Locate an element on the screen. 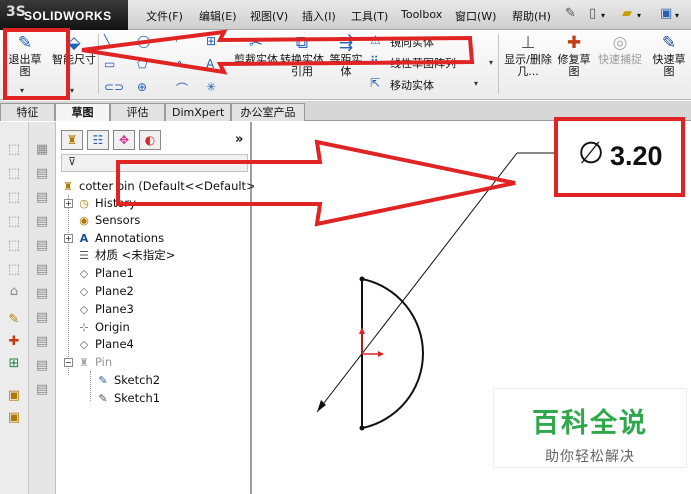 The image size is (691, 494). repair-sketch-button: ✚ 修复草图 is located at coordinates (574, 64).